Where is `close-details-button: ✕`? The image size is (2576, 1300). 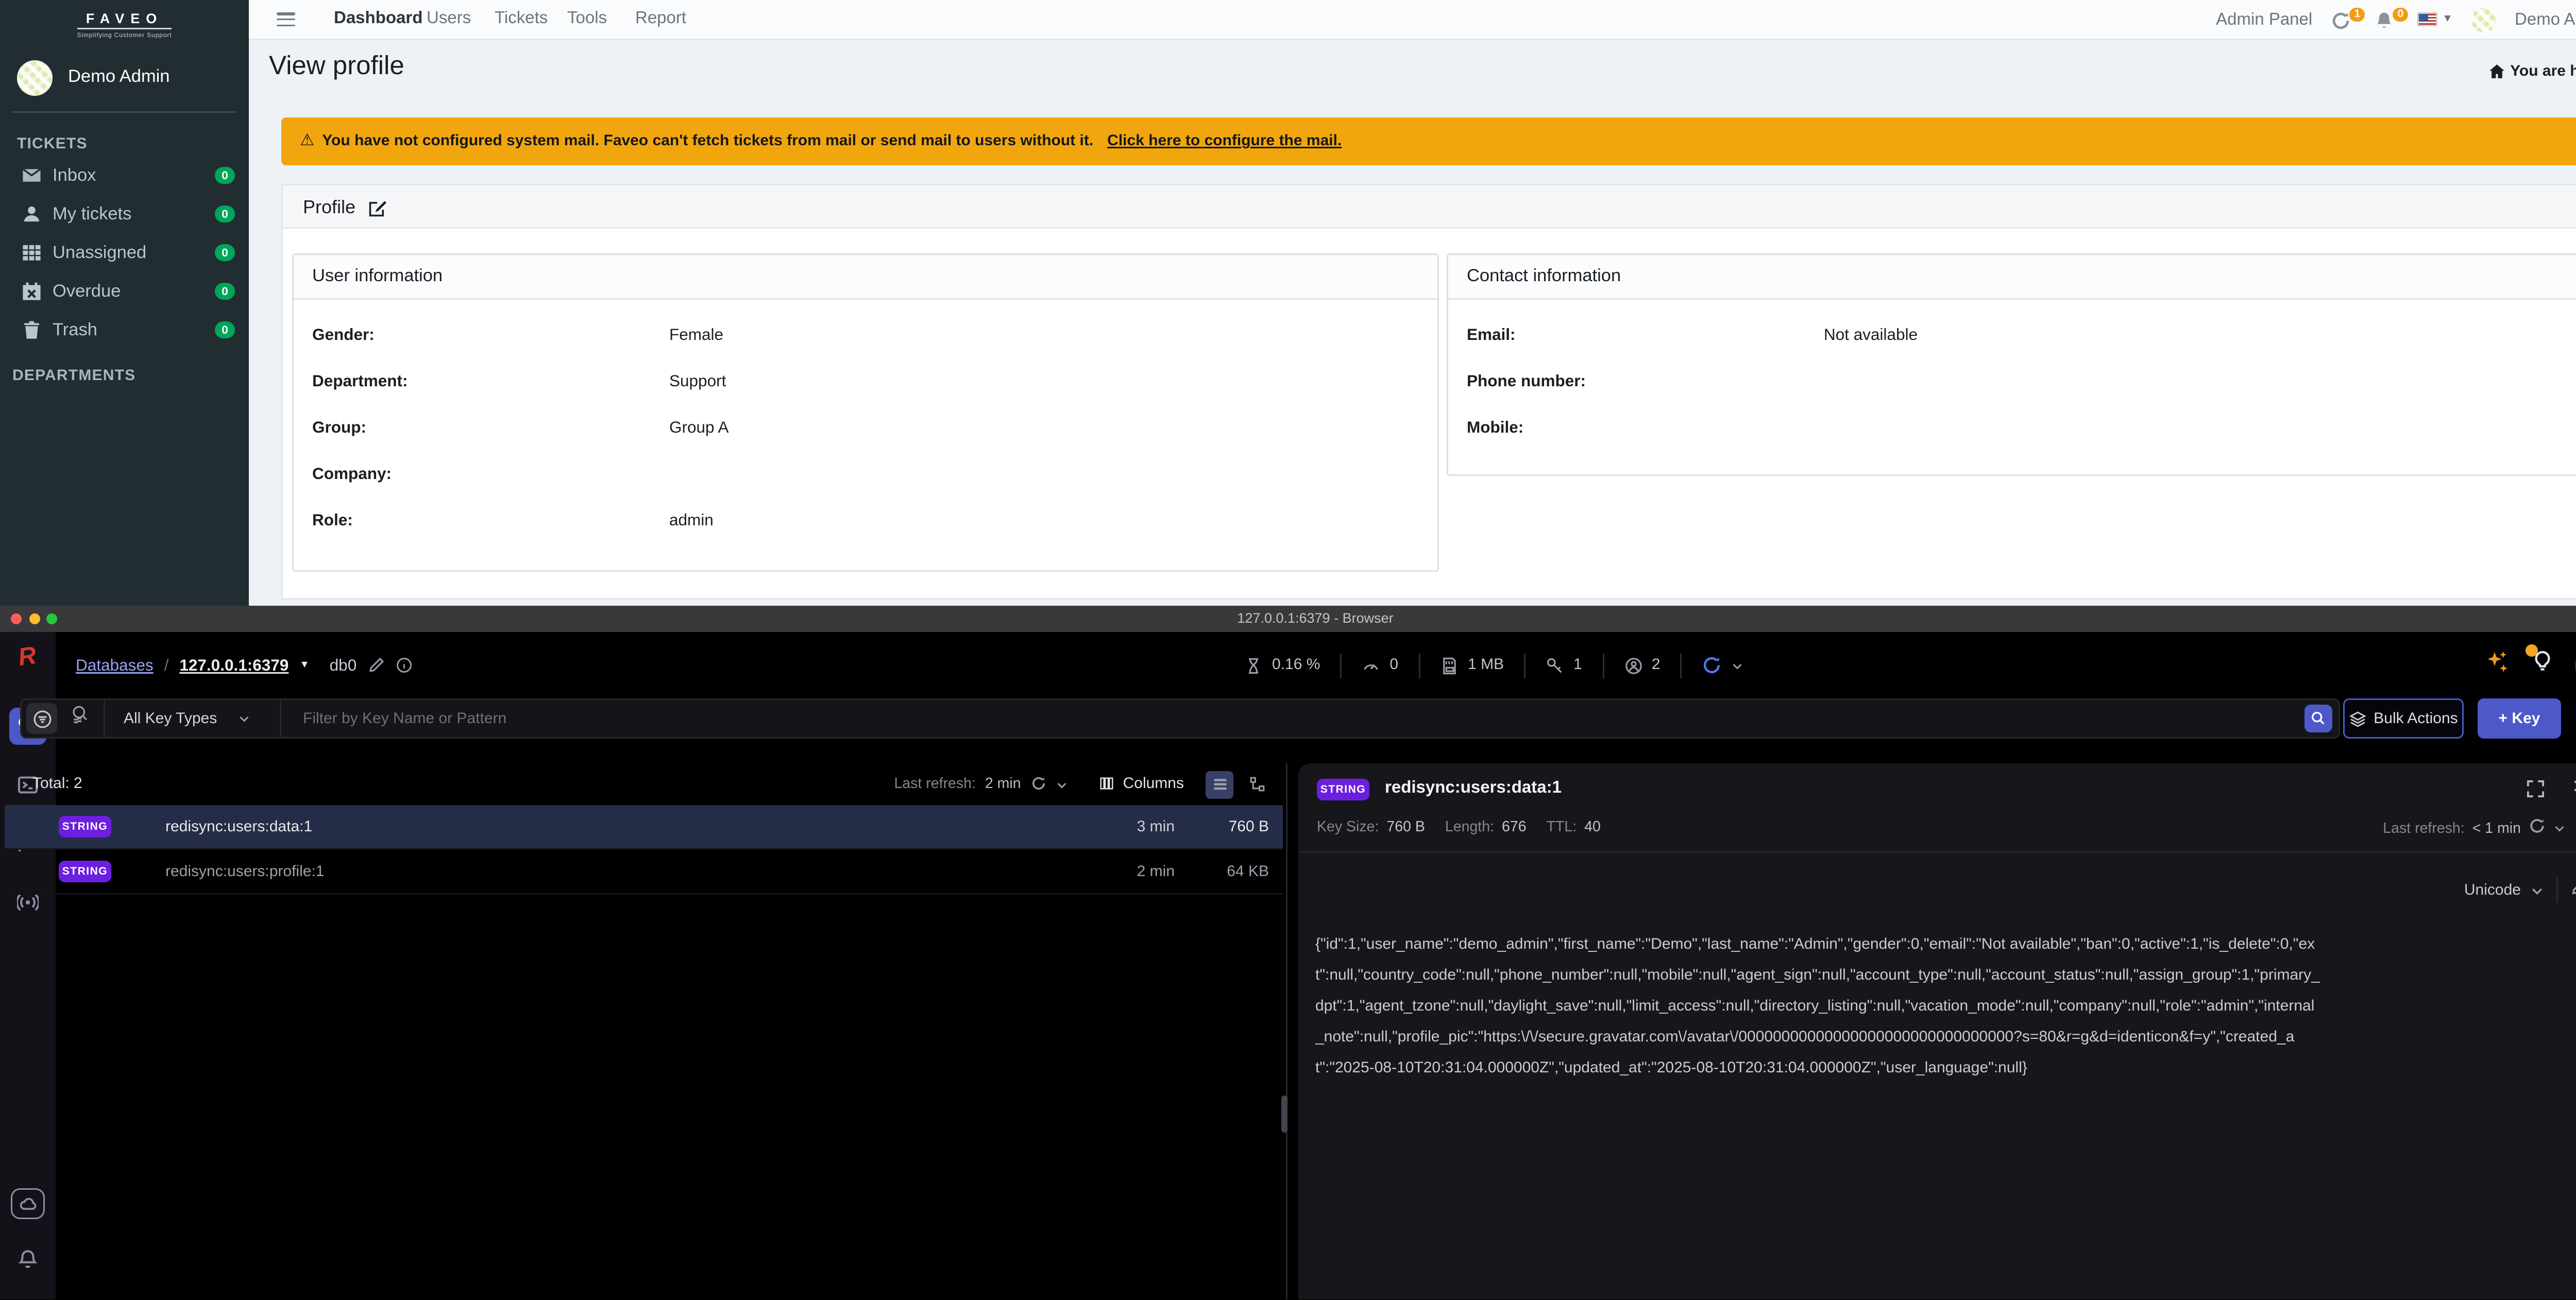 close-details-button: ✕ is located at coordinates (2574, 786).